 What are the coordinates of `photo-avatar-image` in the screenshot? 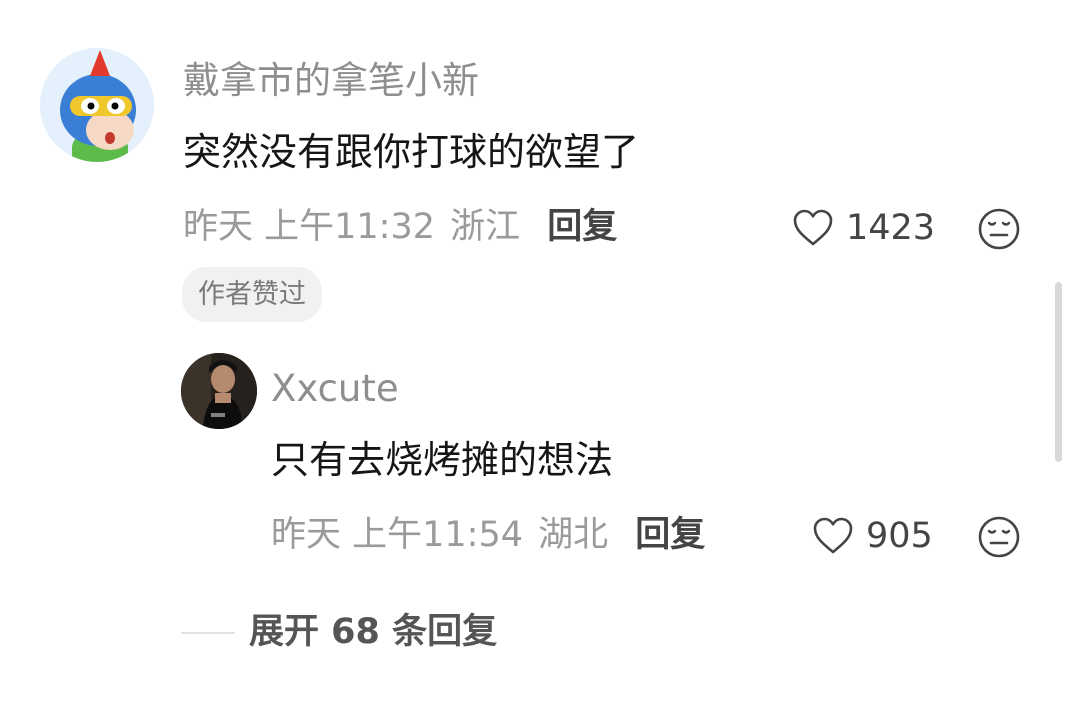 It's located at (219, 391).